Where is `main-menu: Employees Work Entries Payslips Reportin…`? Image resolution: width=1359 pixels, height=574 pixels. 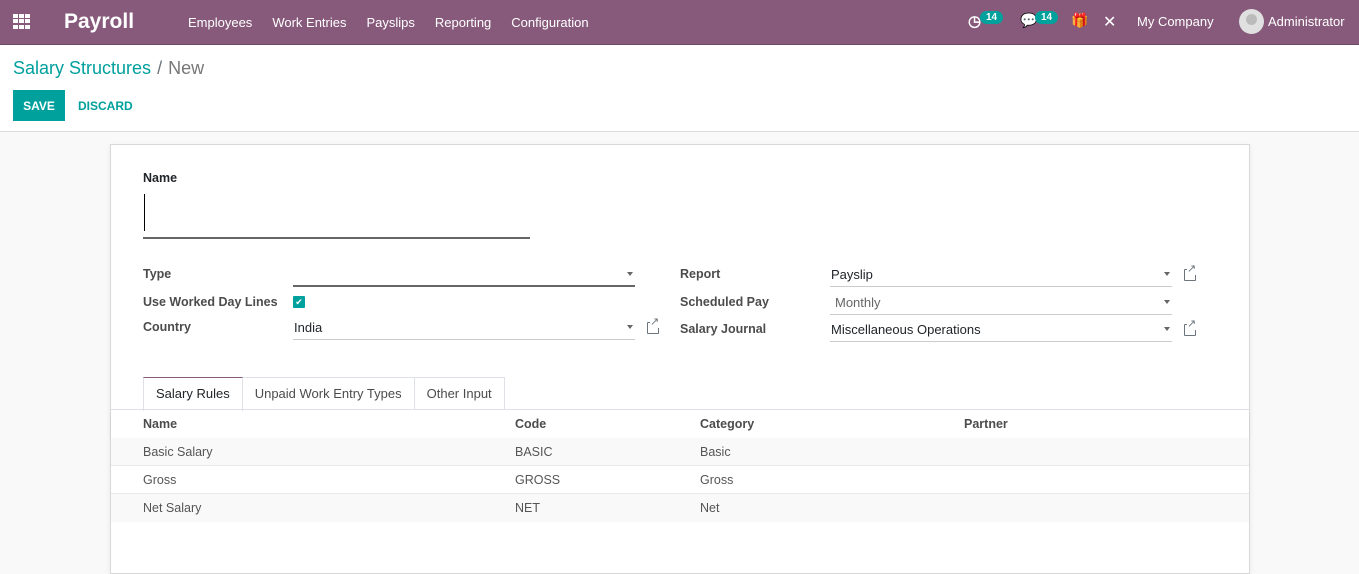
main-menu: Employees Work Entries Payslips Reportin… is located at coordinates (398, 22).